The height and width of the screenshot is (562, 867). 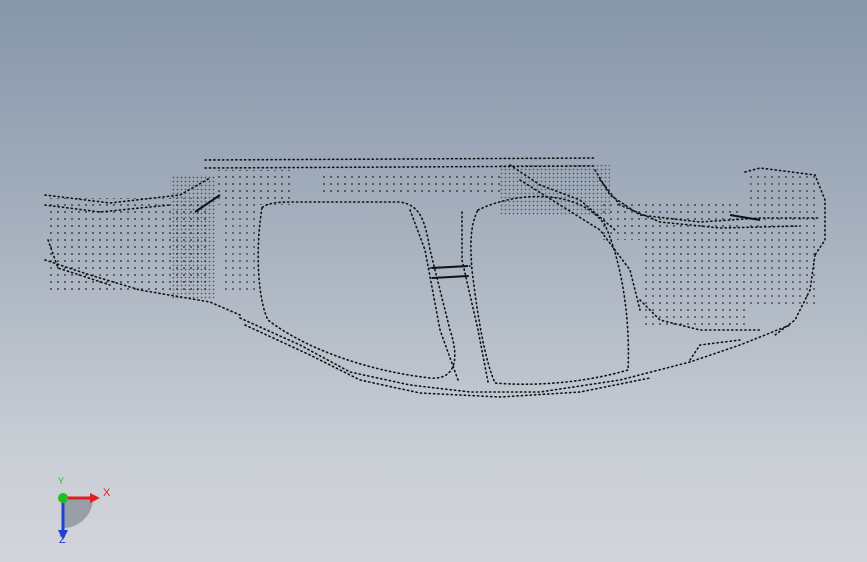 What do you see at coordinates (80, 512) in the screenshot?
I see `coordinate-triad: X Y Z` at bounding box center [80, 512].